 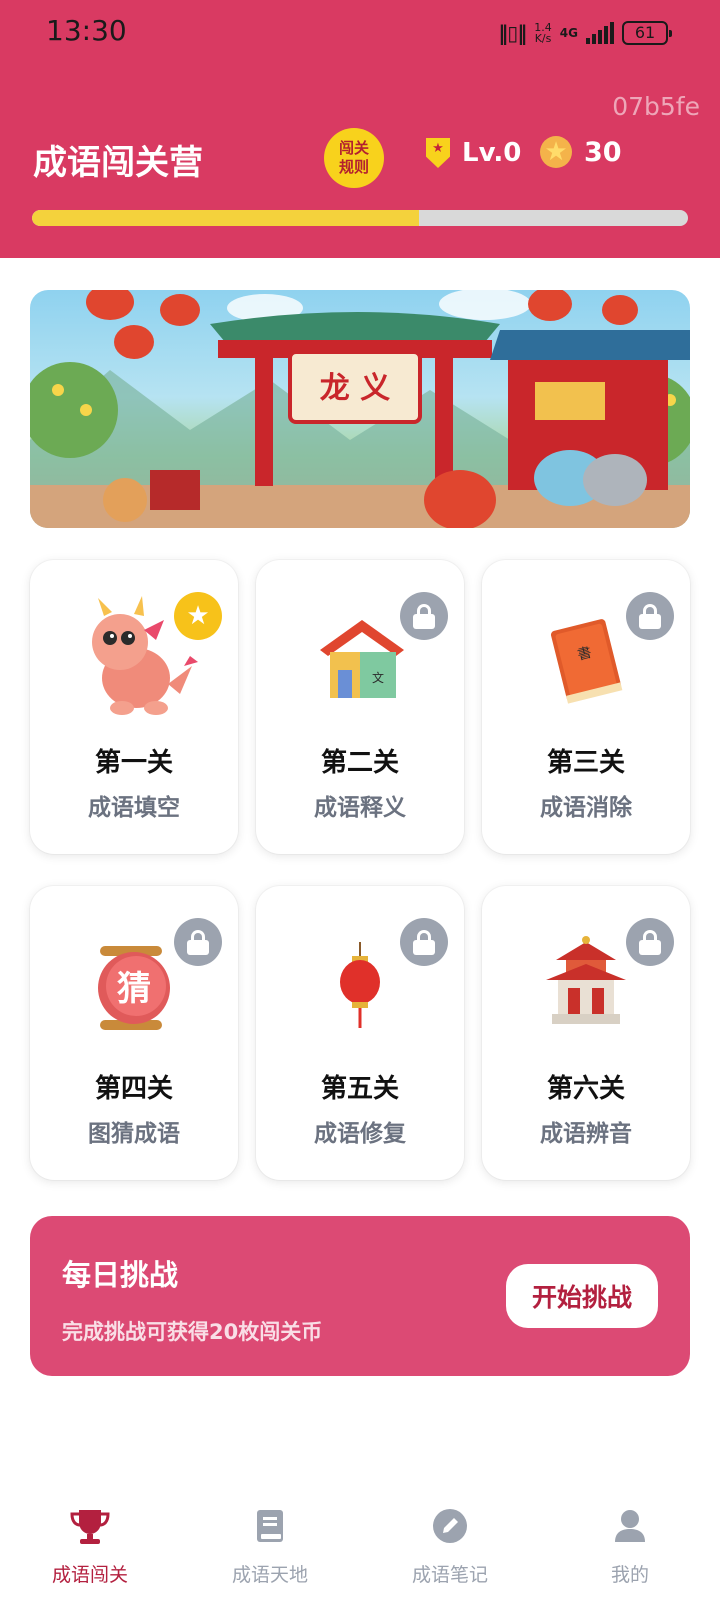 What do you see at coordinates (89, 1575) in the screenshot?
I see `nav-label: 成语闯关` at bounding box center [89, 1575].